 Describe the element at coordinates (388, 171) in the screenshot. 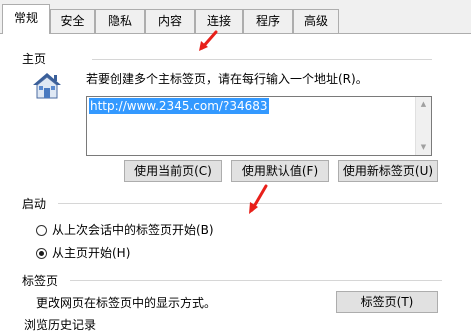

I see `use-new-tab-button: 使用新标签页(U)` at that location.